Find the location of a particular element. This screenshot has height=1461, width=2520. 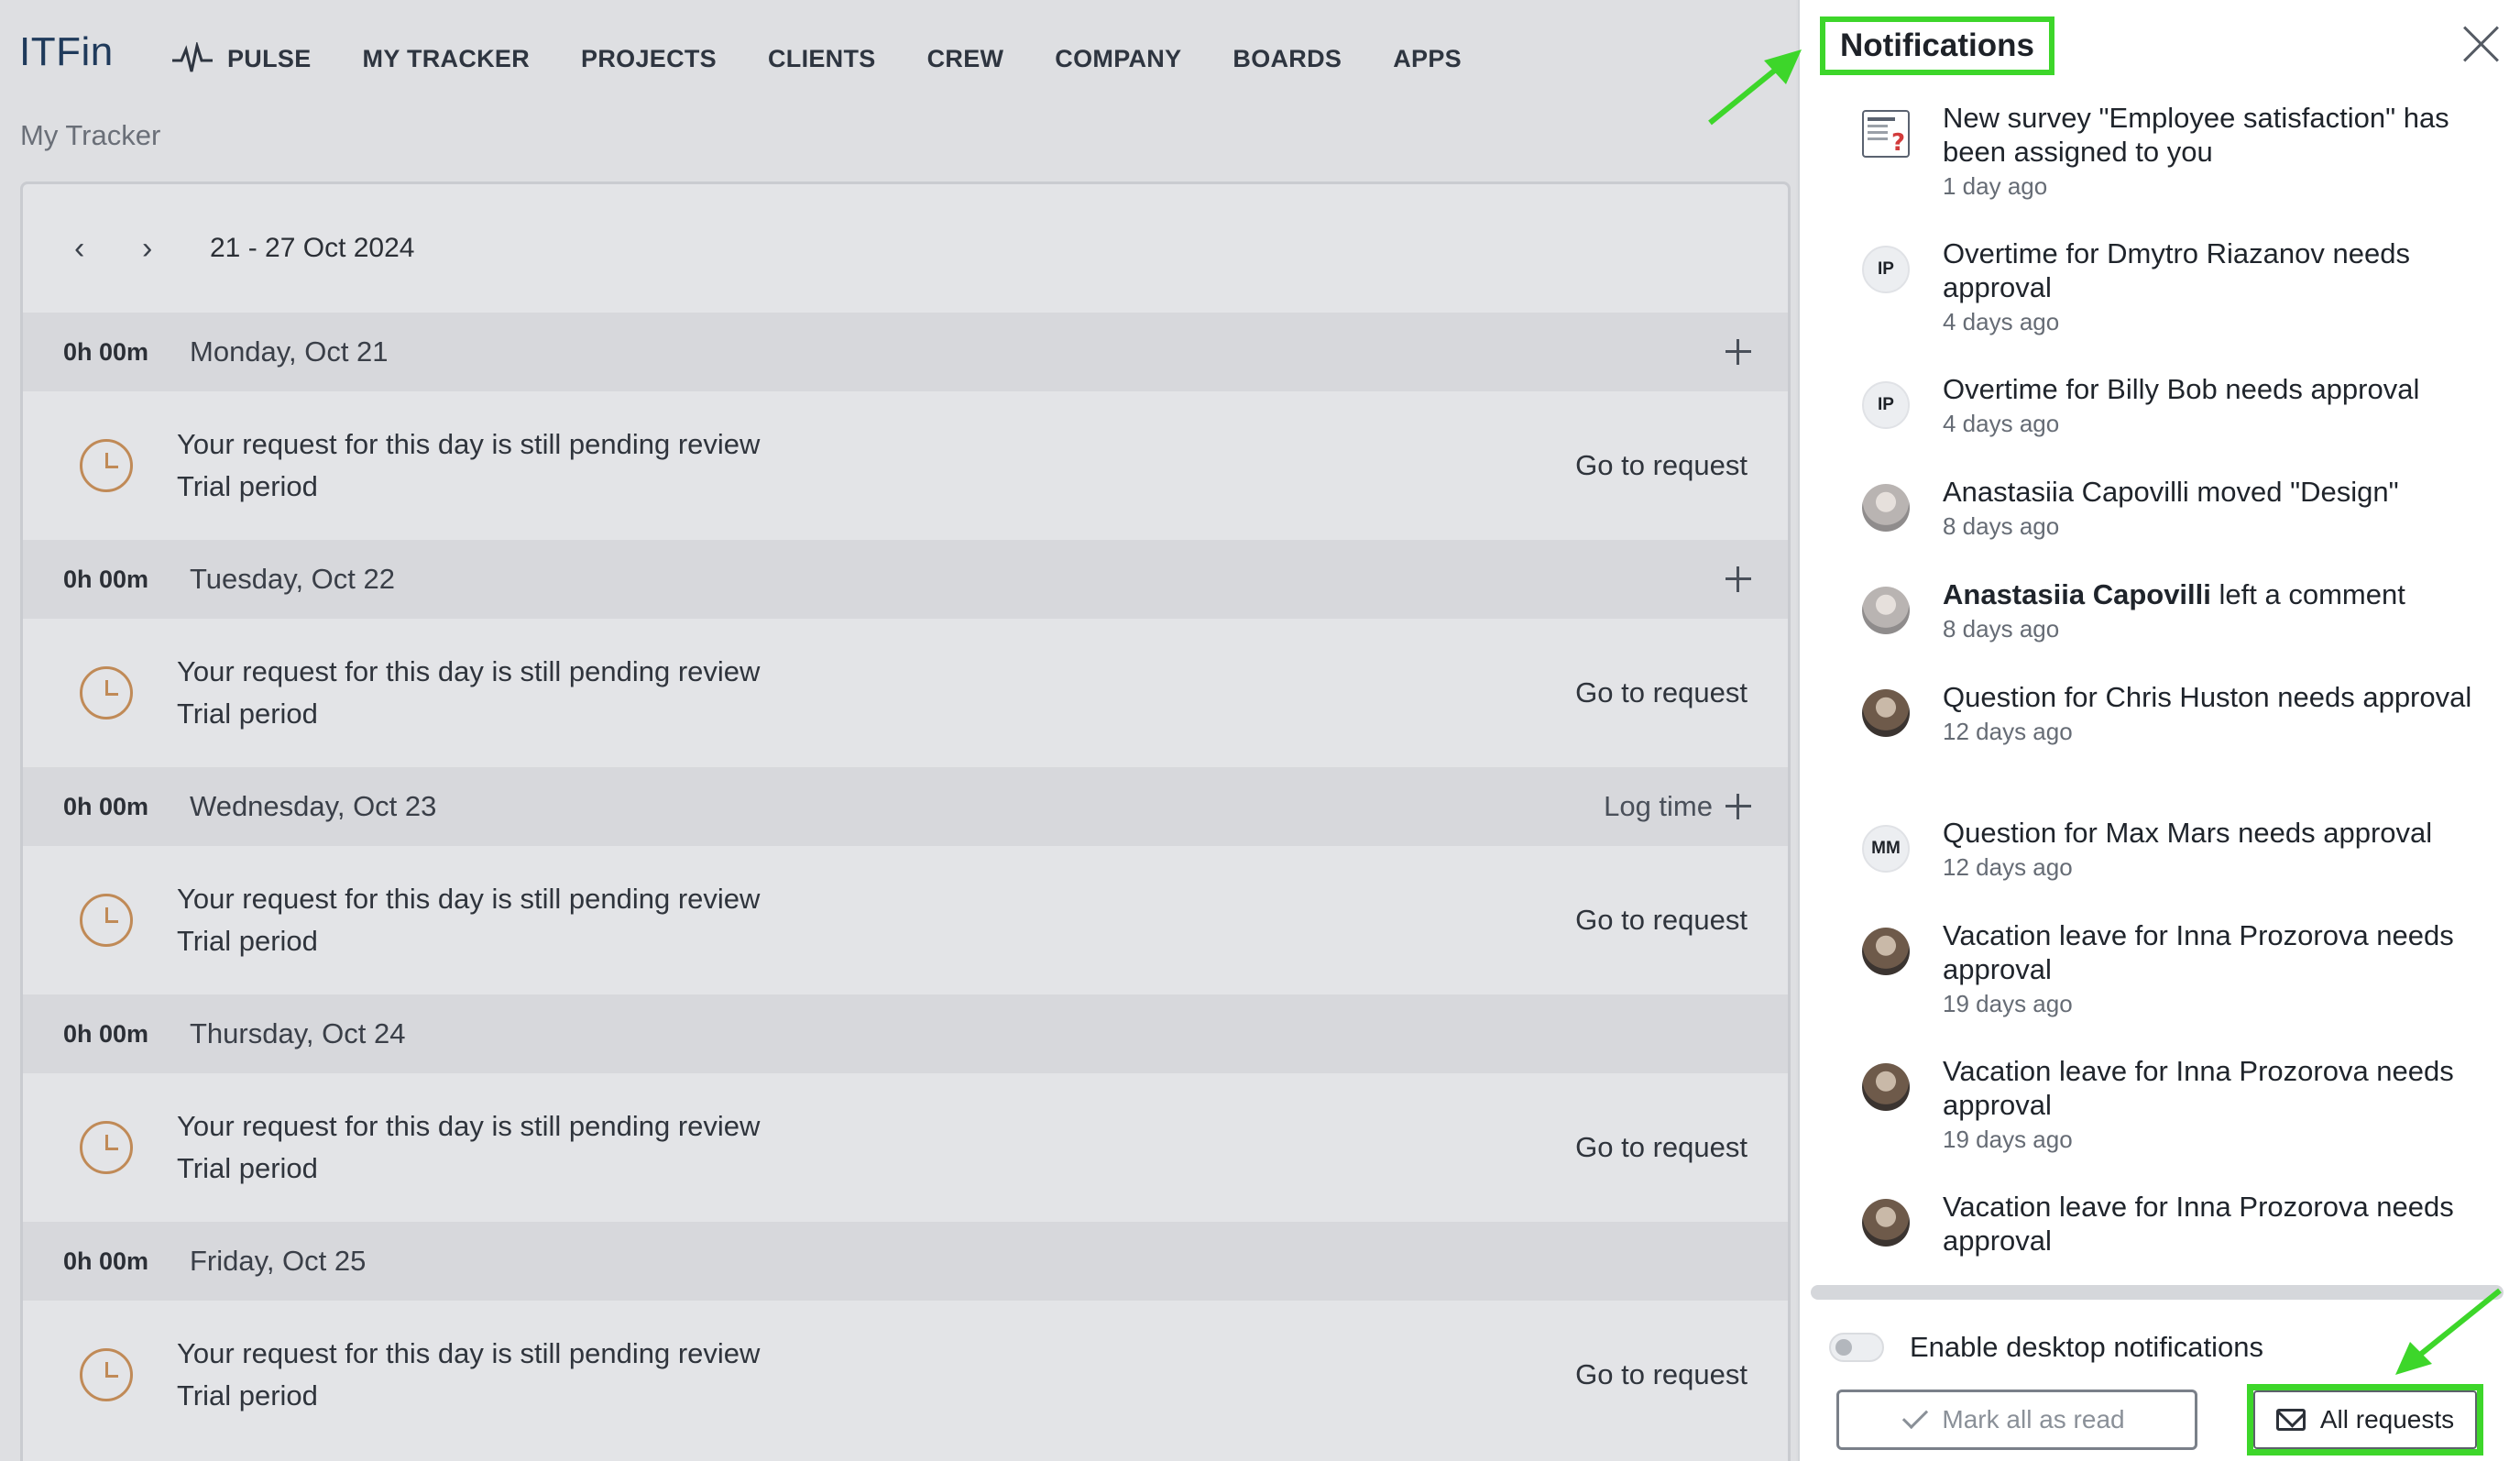

all-requests-highlight: All requests is located at coordinates (2365, 1420).